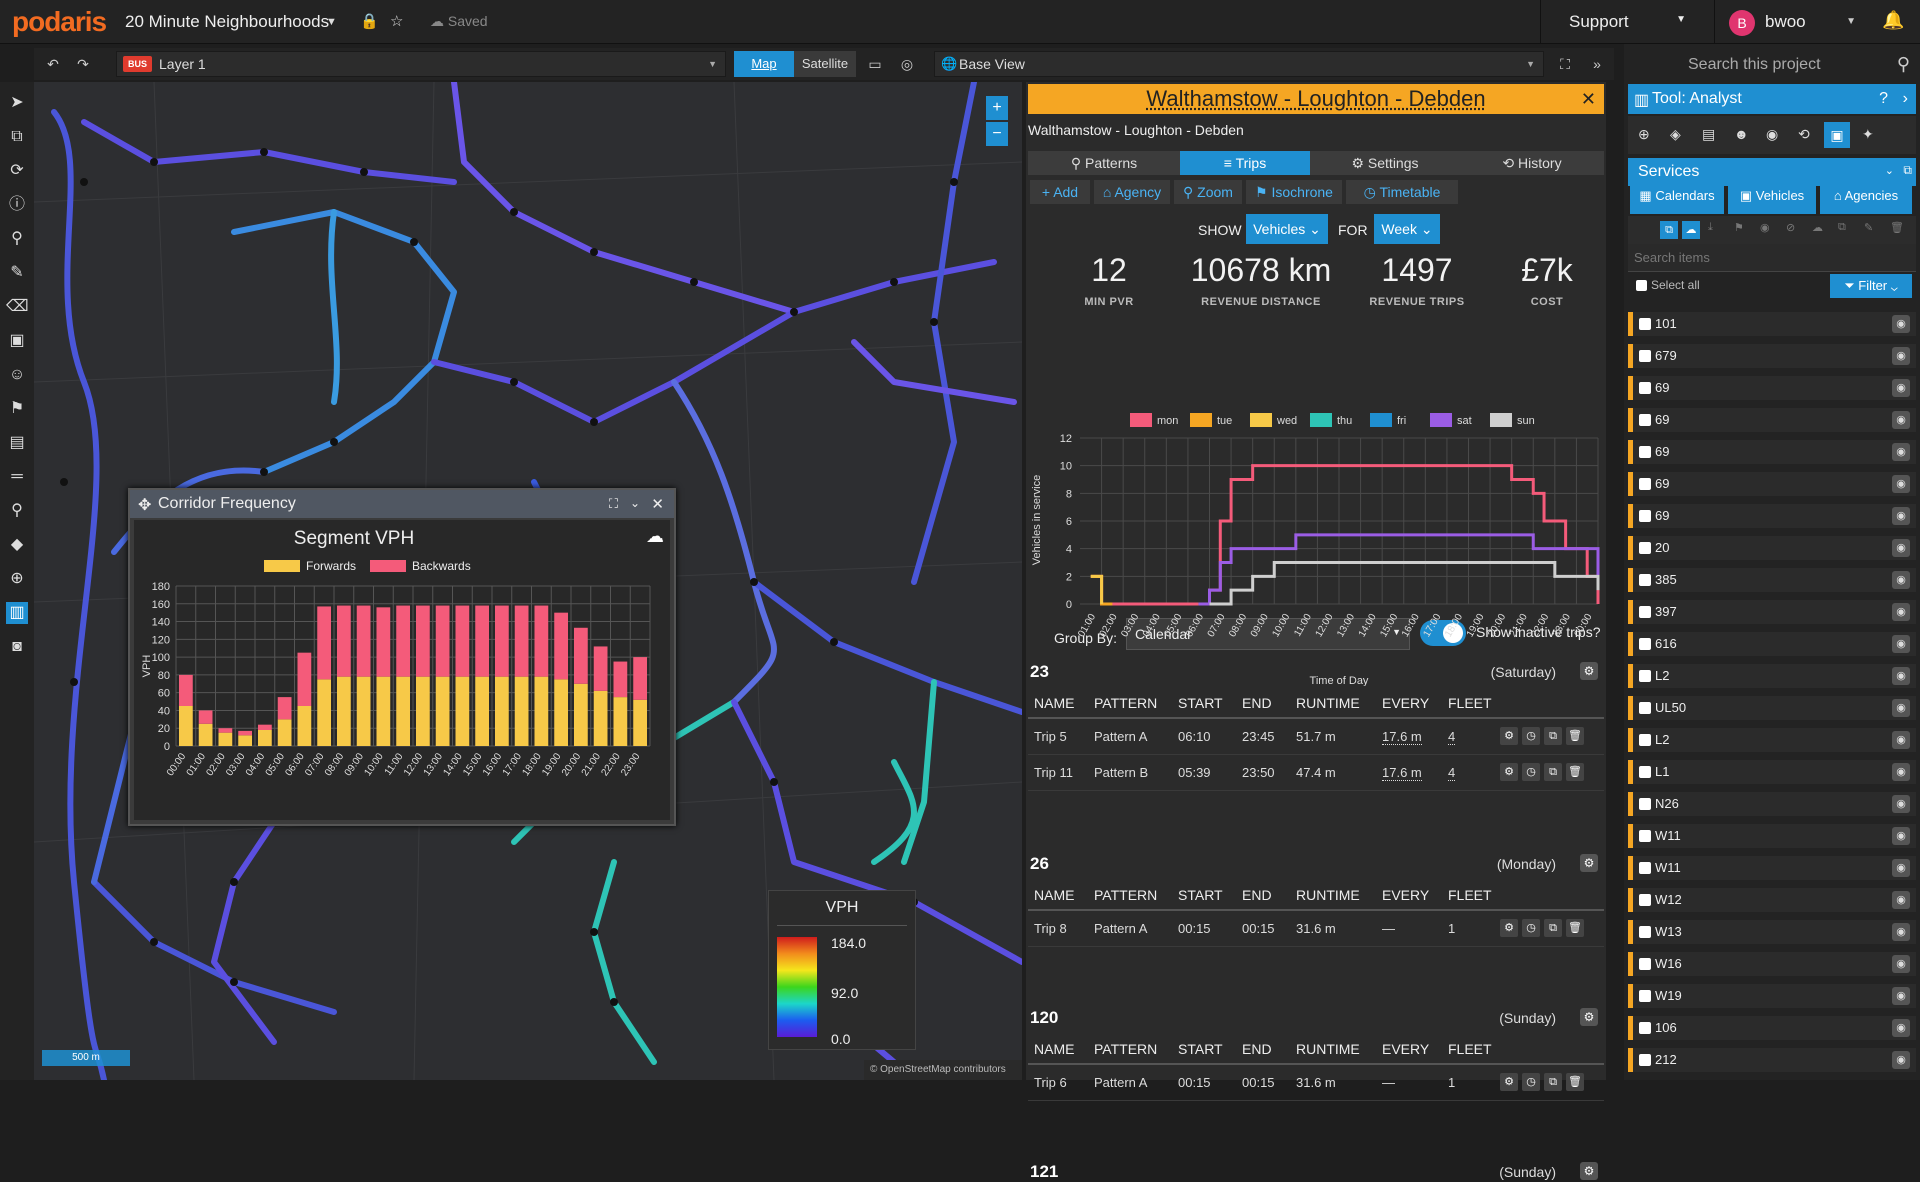 This screenshot has height=1182, width=1920. What do you see at coordinates (17, 205) in the screenshot?
I see `info-icon: ⓘ` at bounding box center [17, 205].